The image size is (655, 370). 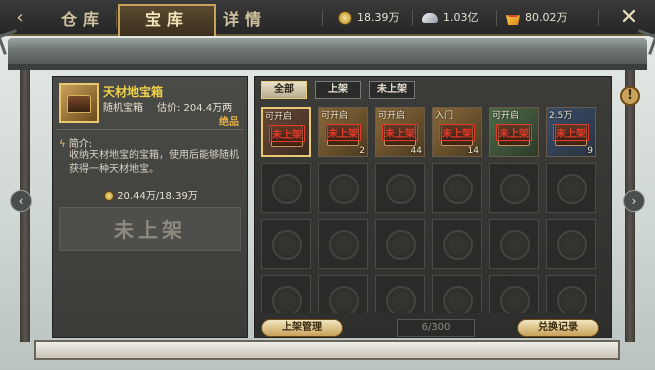 What do you see at coordinates (430, 18) in the screenshot?
I see `silver-ingot-icon` at bounding box center [430, 18].